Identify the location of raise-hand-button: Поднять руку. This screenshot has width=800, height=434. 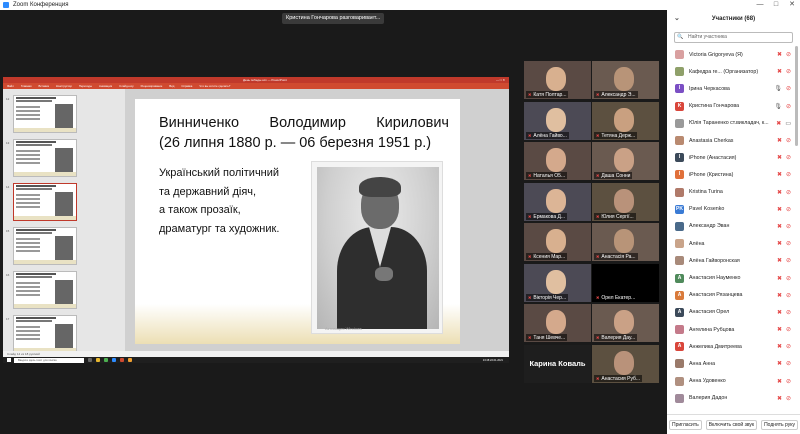
(779, 424).